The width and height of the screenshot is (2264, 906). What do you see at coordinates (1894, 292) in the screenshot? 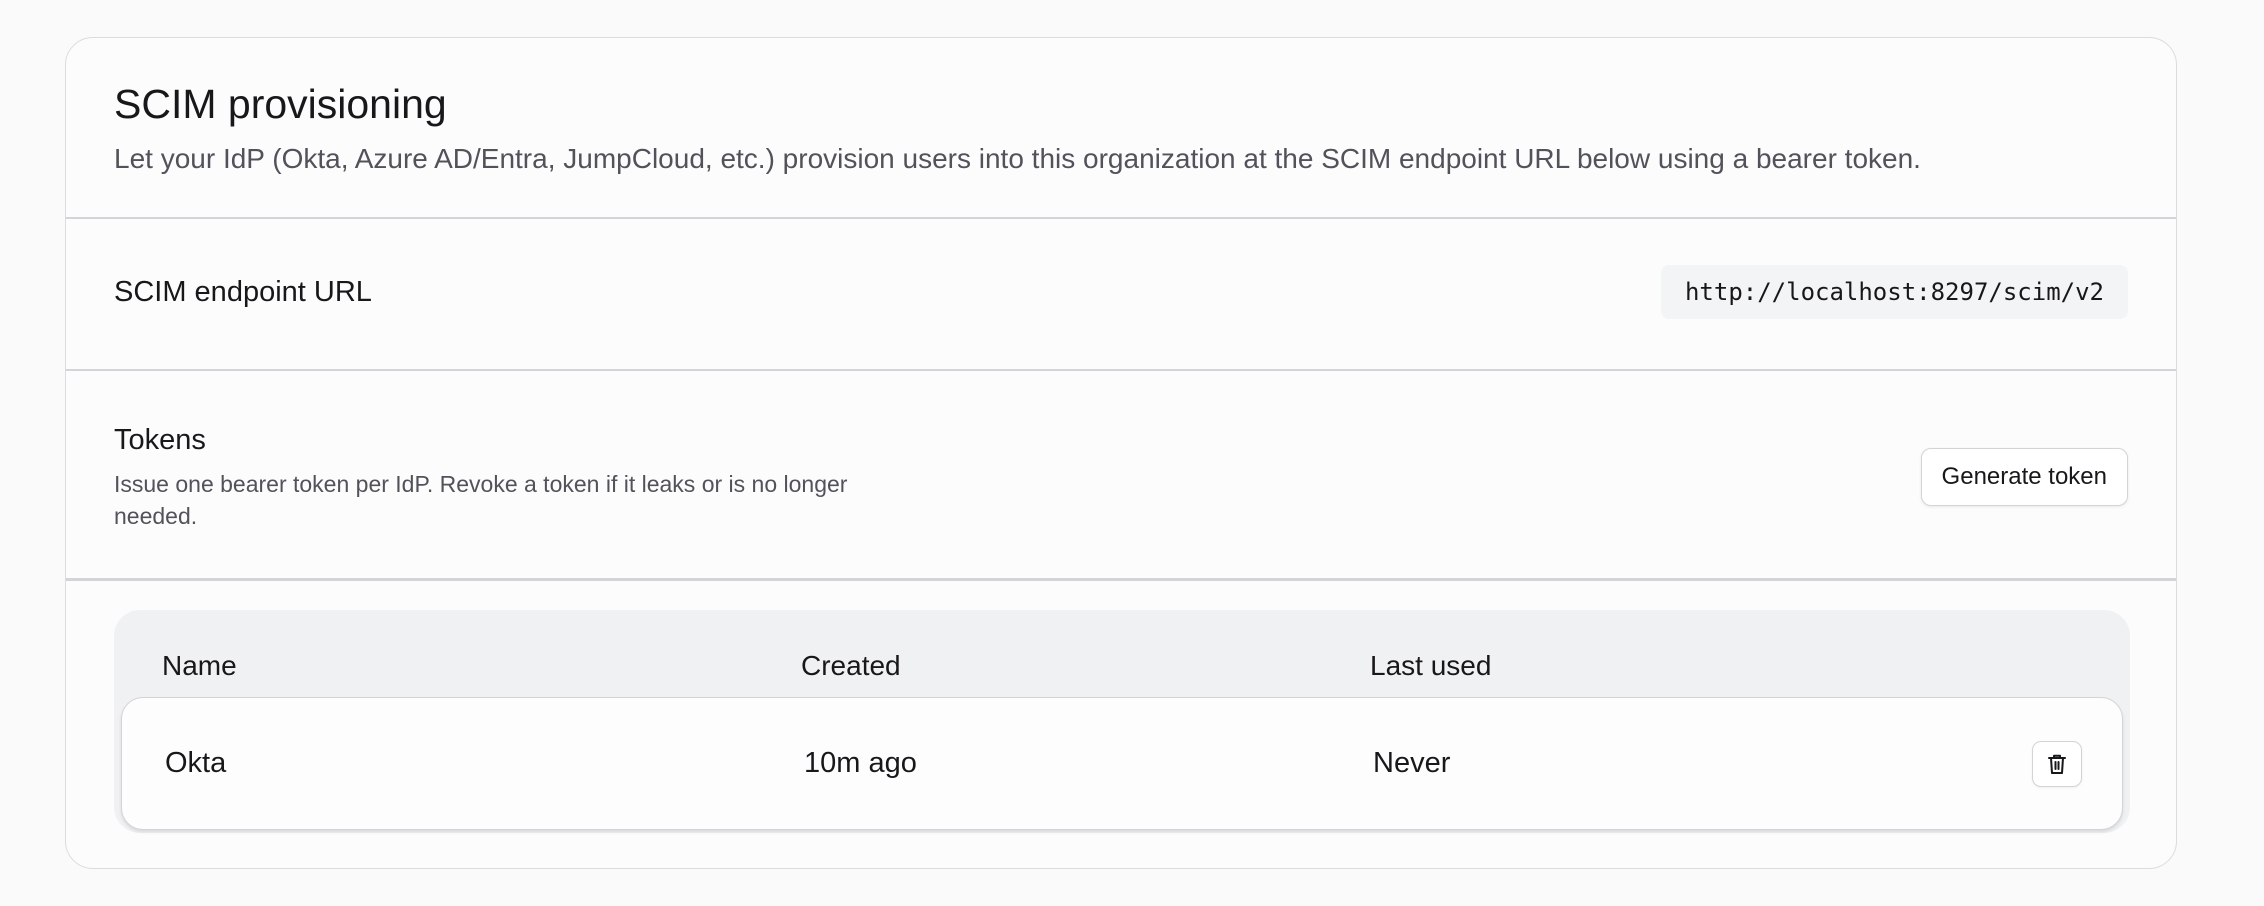
I see `endpoint-url-value: http://localhost:8297/scim/v2` at bounding box center [1894, 292].